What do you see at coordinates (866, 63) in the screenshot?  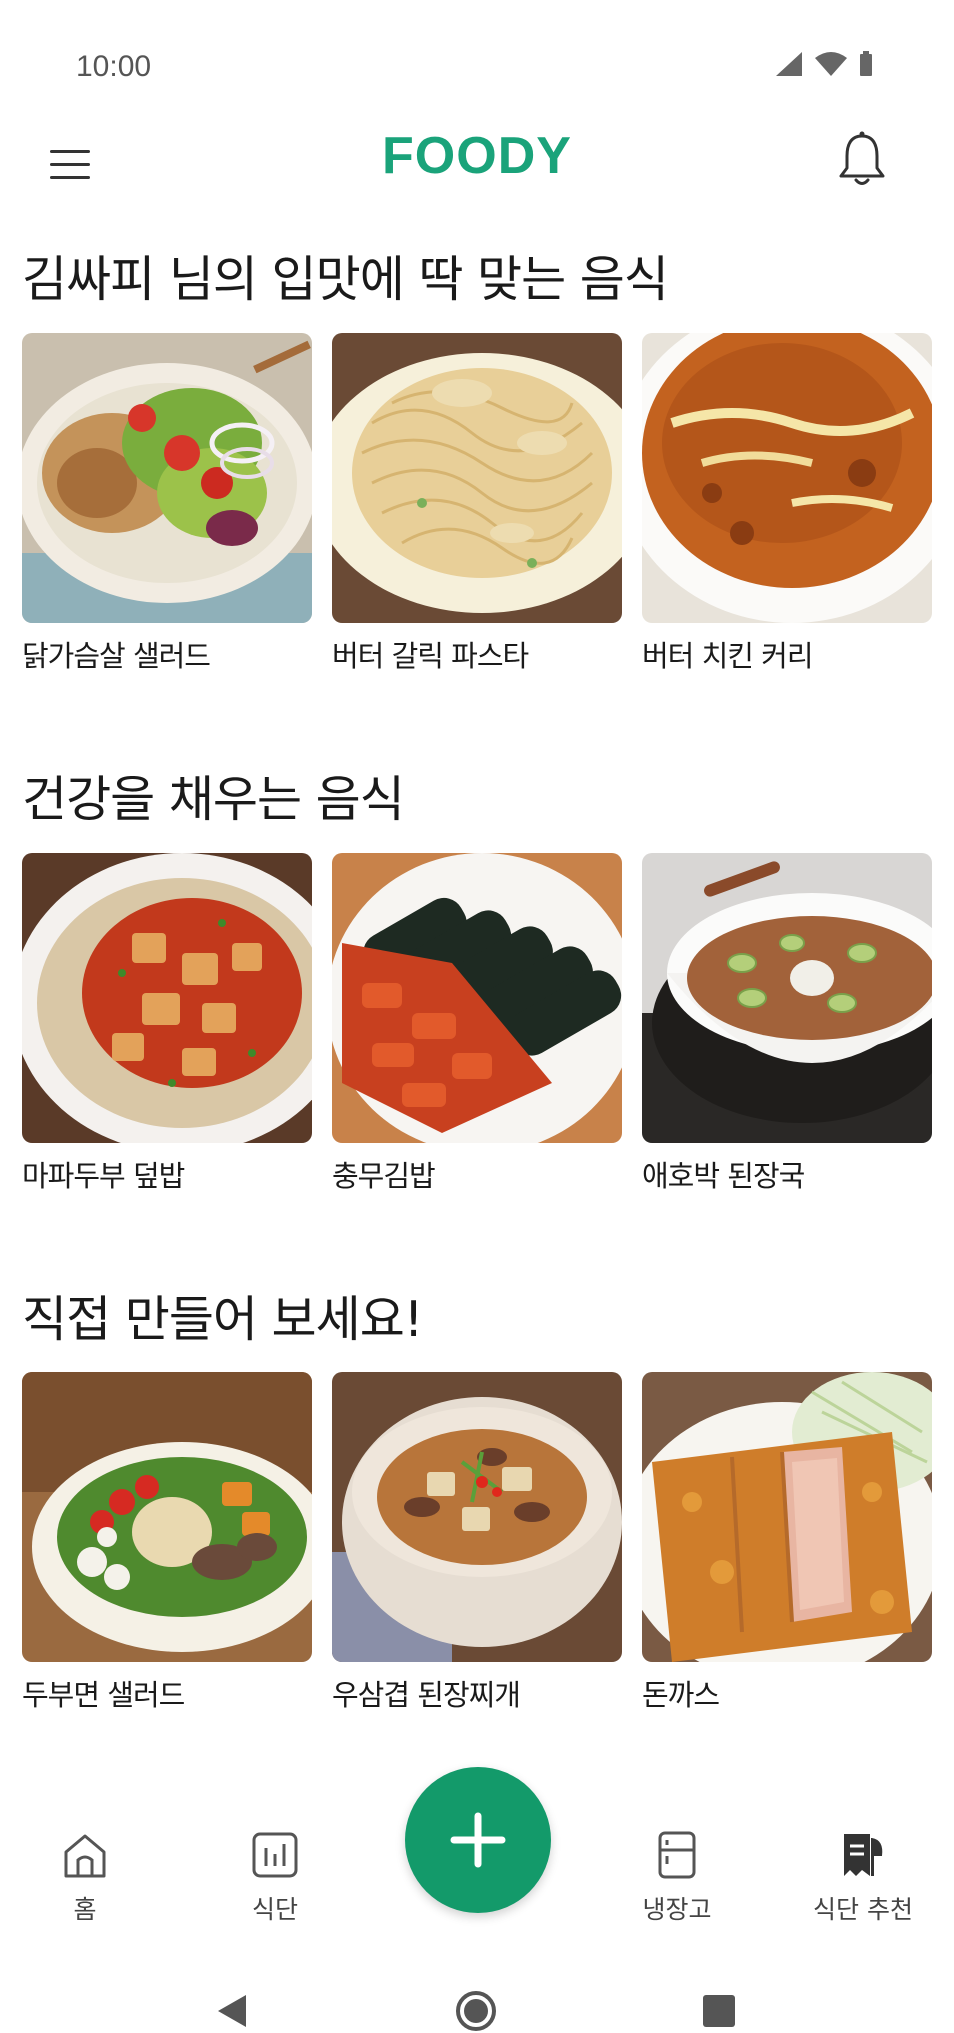 I see `battery-icon` at bounding box center [866, 63].